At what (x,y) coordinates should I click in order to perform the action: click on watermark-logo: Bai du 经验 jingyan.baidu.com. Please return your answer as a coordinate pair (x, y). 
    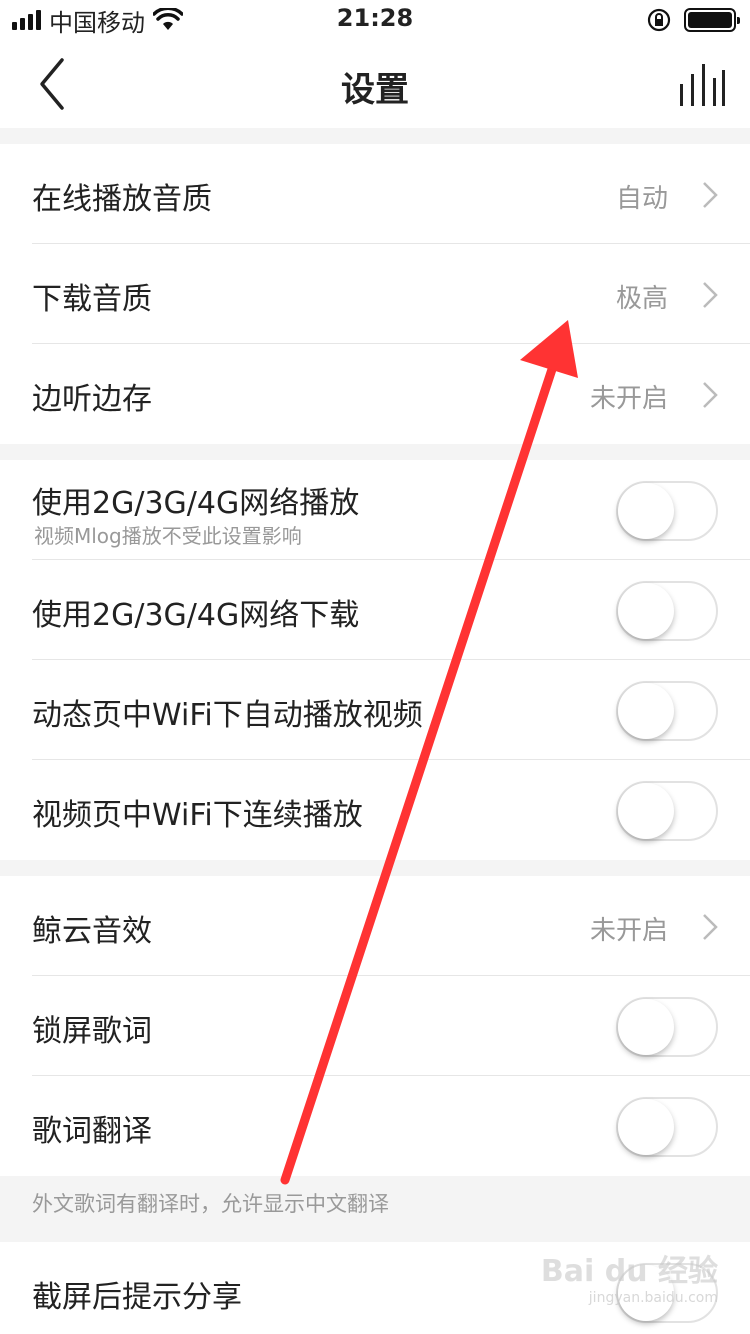
    Looking at the image, I should click on (629, 1276).